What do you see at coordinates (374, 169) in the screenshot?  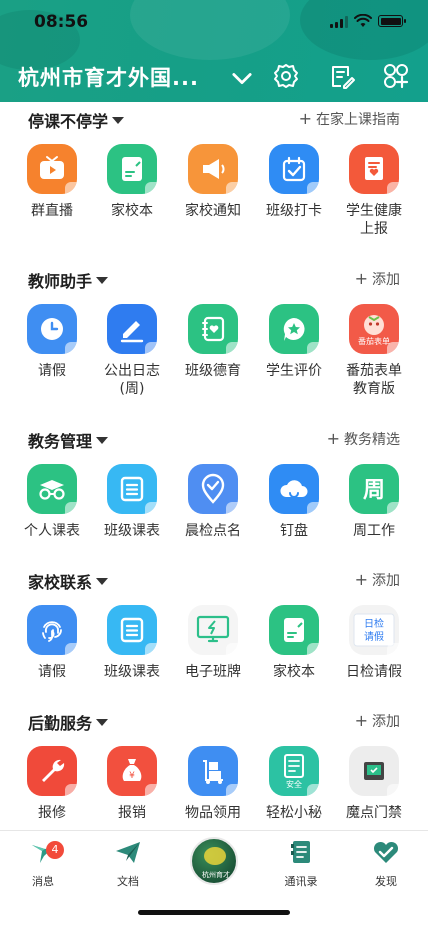 I see `health-form-icon` at bounding box center [374, 169].